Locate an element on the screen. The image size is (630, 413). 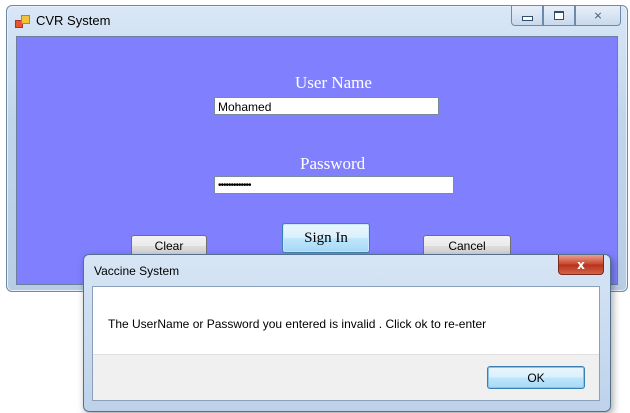
app-window-icon is located at coordinates (22, 21).